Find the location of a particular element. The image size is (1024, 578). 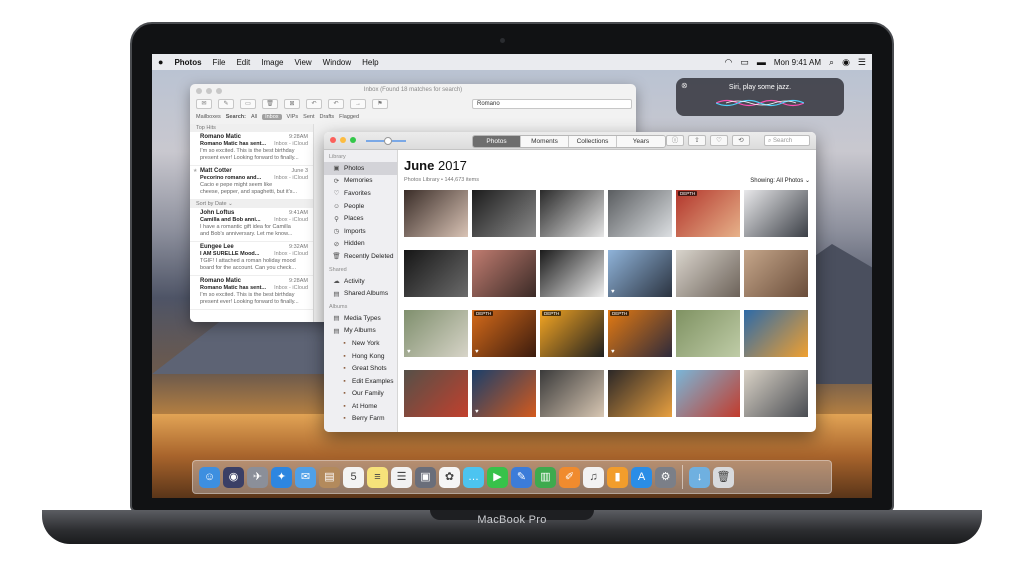

info-icon: ⓘ is located at coordinates (675, 140).